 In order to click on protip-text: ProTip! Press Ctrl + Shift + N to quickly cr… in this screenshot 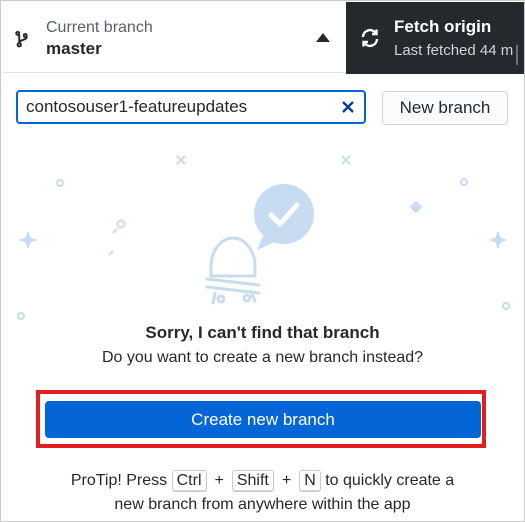, I will do `click(262, 493)`.